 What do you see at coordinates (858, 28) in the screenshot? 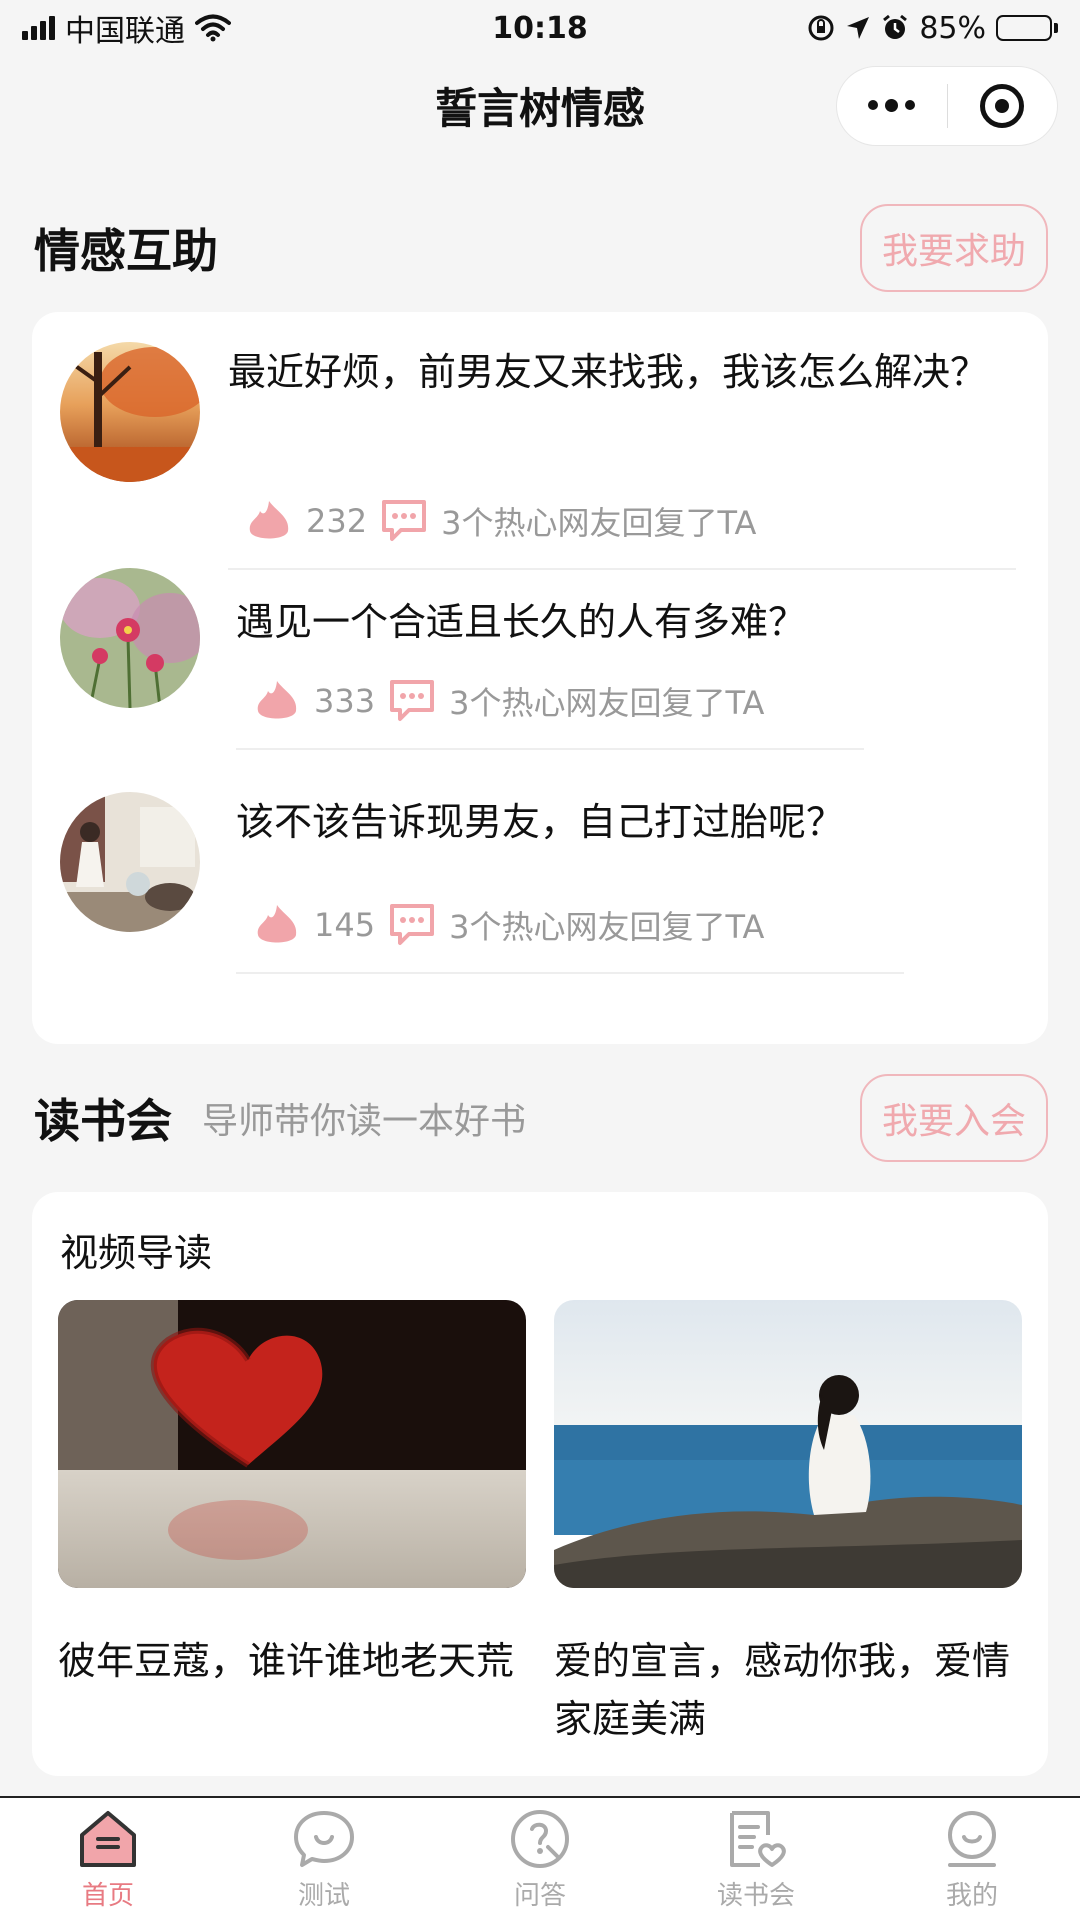
I see `location-icon` at bounding box center [858, 28].